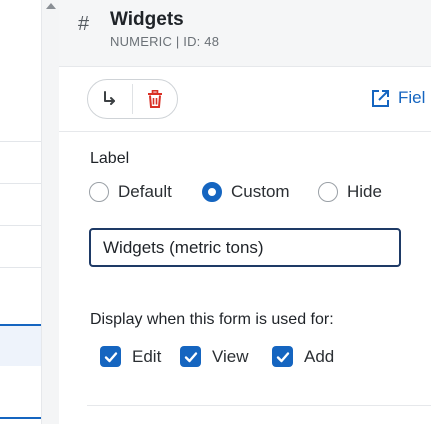 This screenshot has width=431, height=424. I want to click on action-button-group, so click(132, 99).